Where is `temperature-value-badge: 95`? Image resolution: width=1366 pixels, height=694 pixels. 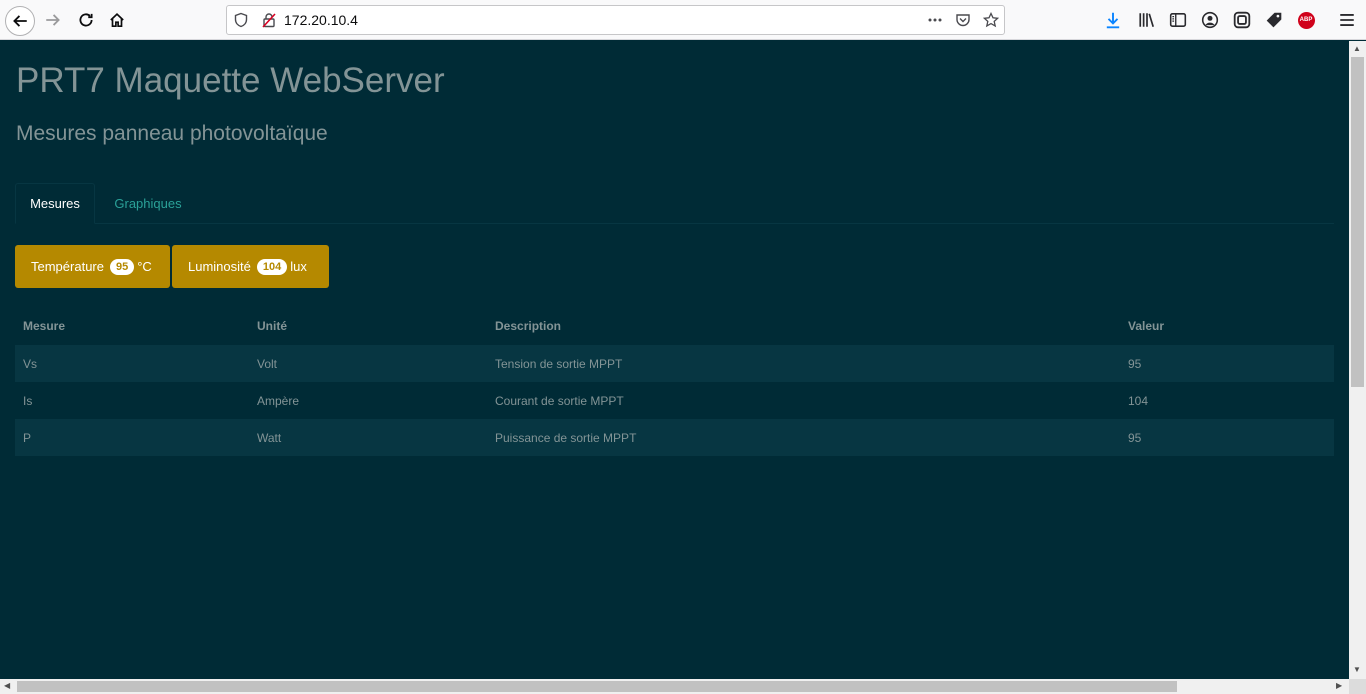 temperature-value-badge: 95 is located at coordinates (122, 266).